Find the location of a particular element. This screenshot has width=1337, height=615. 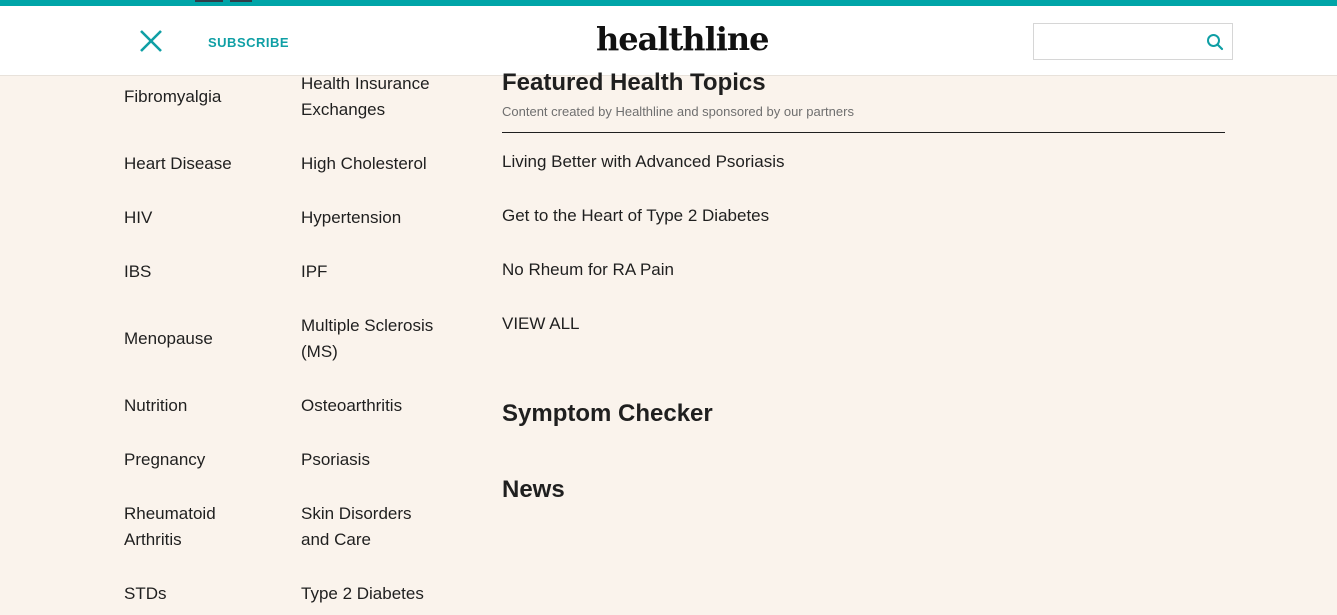

close-menu-button is located at coordinates (151, 41).